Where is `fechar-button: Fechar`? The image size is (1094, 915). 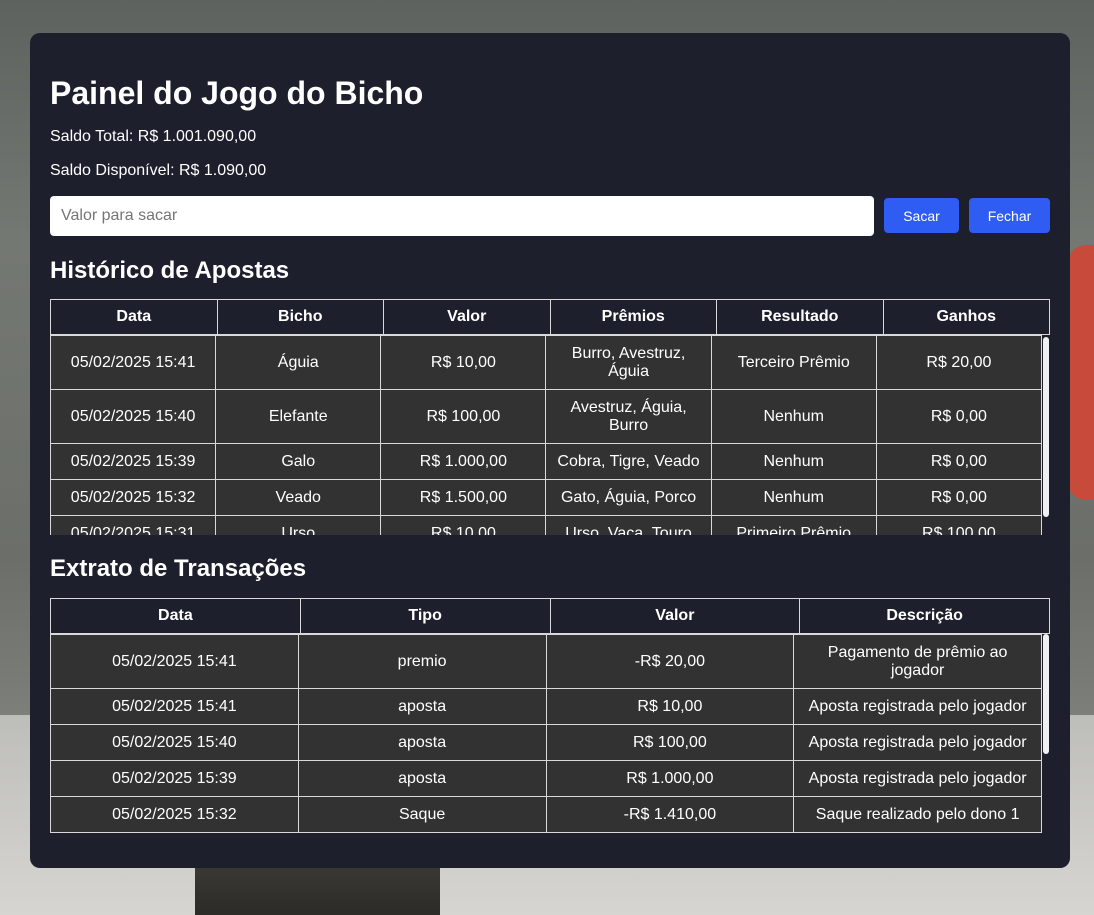
fechar-button: Fechar is located at coordinates (1009, 215).